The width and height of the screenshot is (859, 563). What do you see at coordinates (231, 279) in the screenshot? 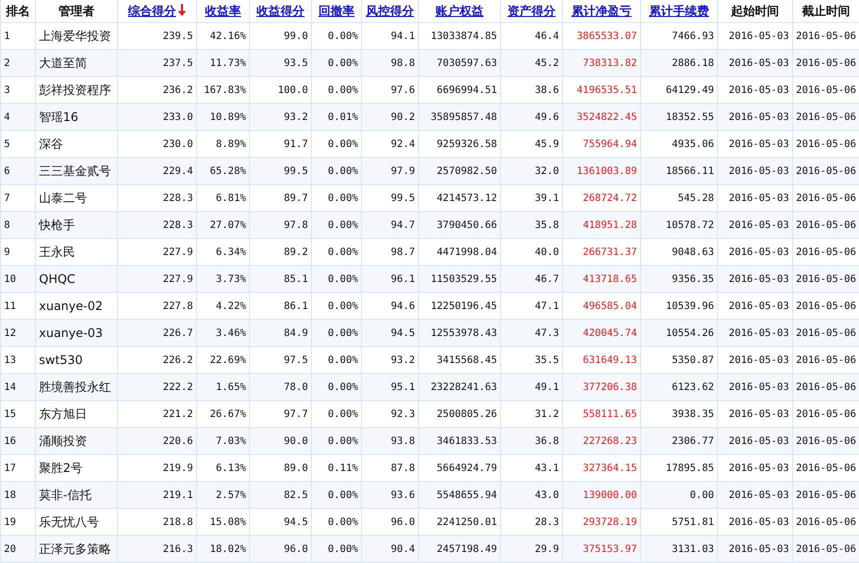
I see `table-cell: 3.73%` at bounding box center [231, 279].